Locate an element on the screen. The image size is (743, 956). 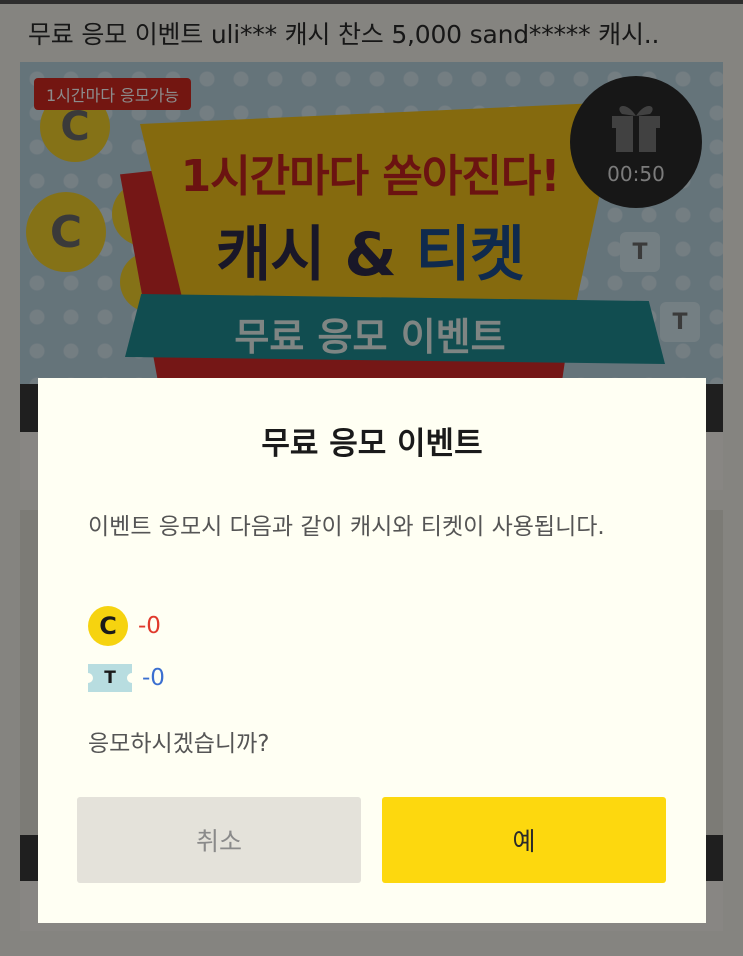
ticket-icon: T is located at coordinates (110, 678).